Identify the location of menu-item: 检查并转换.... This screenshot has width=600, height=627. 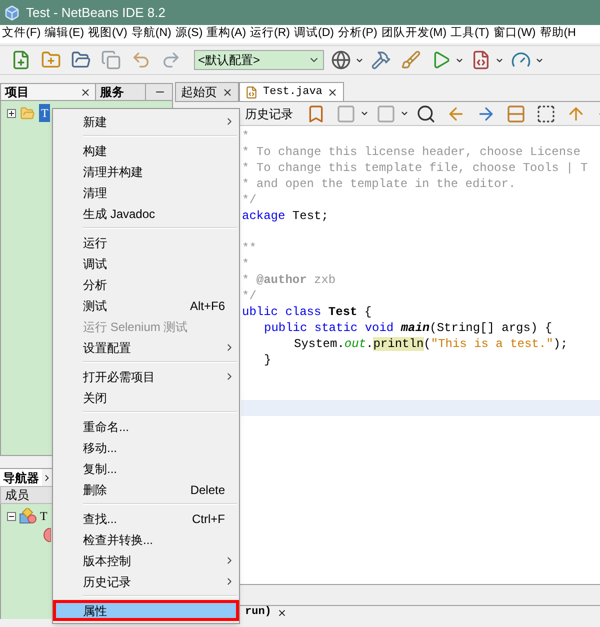
(146, 539).